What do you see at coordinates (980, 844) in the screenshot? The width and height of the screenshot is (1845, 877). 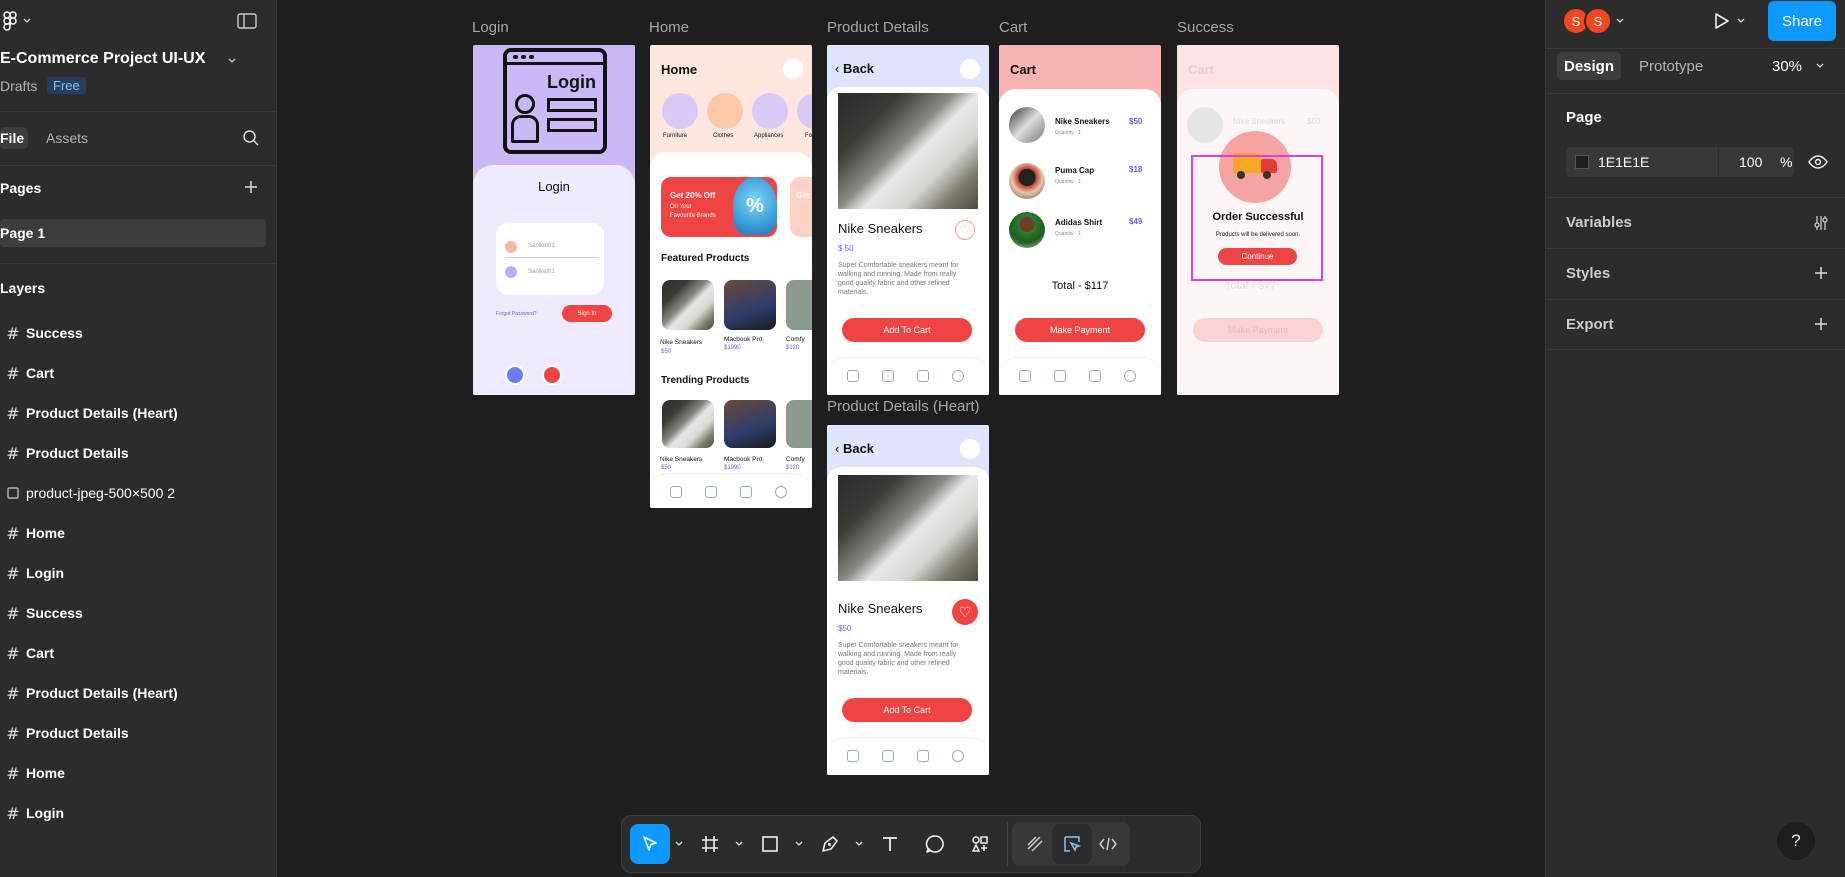 I see `actions-tool-icon` at bounding box center [980, 844].